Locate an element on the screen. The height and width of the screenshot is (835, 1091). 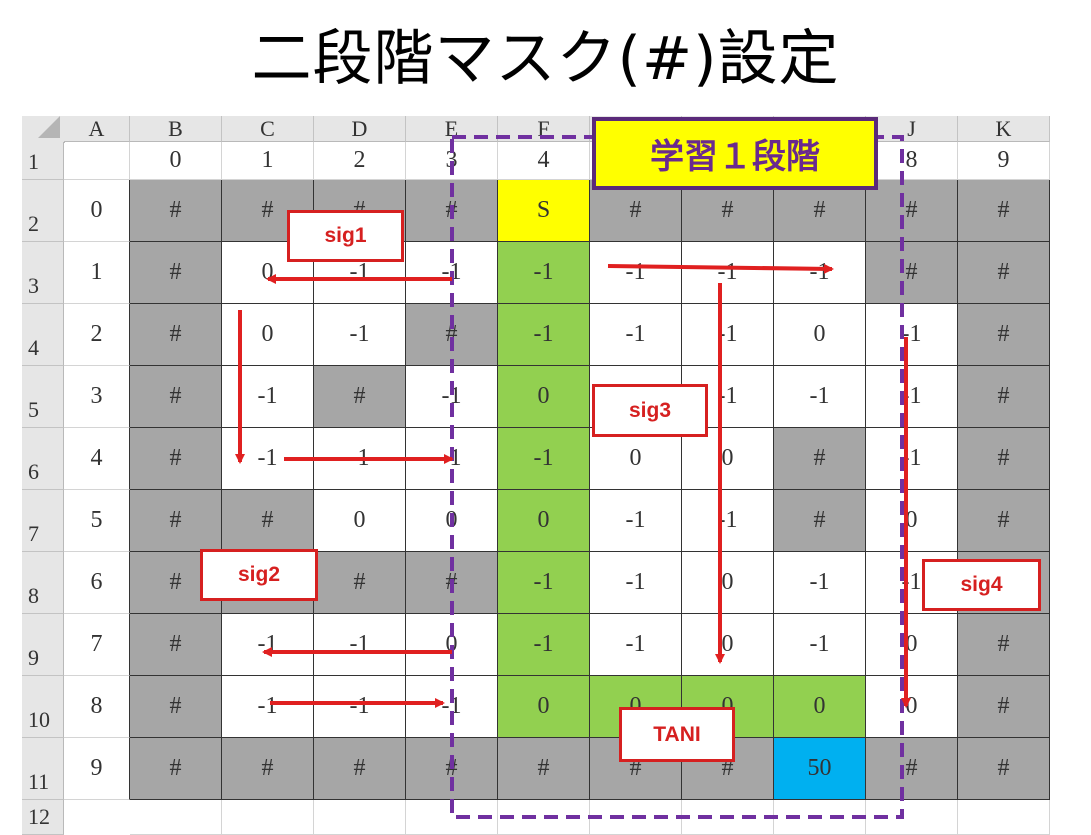
sig3-arrow-right is located at coordinates (720, 268).